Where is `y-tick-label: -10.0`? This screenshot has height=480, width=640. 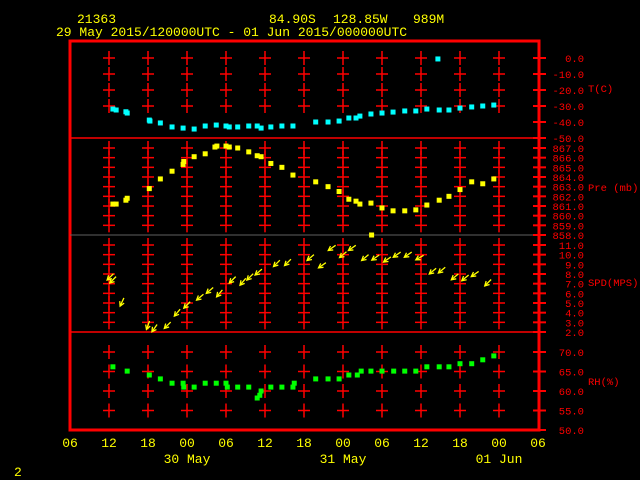 y-tick-label: -10.0 is located at coordinates (568, 76).